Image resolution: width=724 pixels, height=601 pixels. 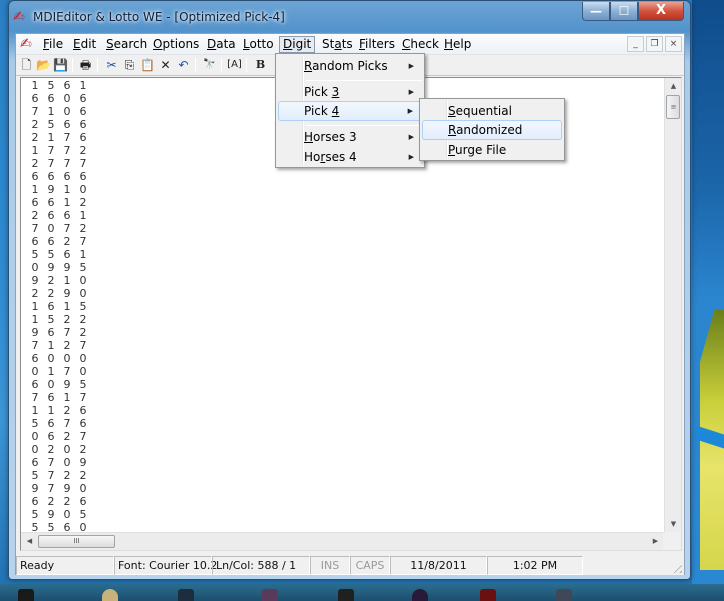 I want to click on new-file-icon: 🗋, so click(x=26, y=65).